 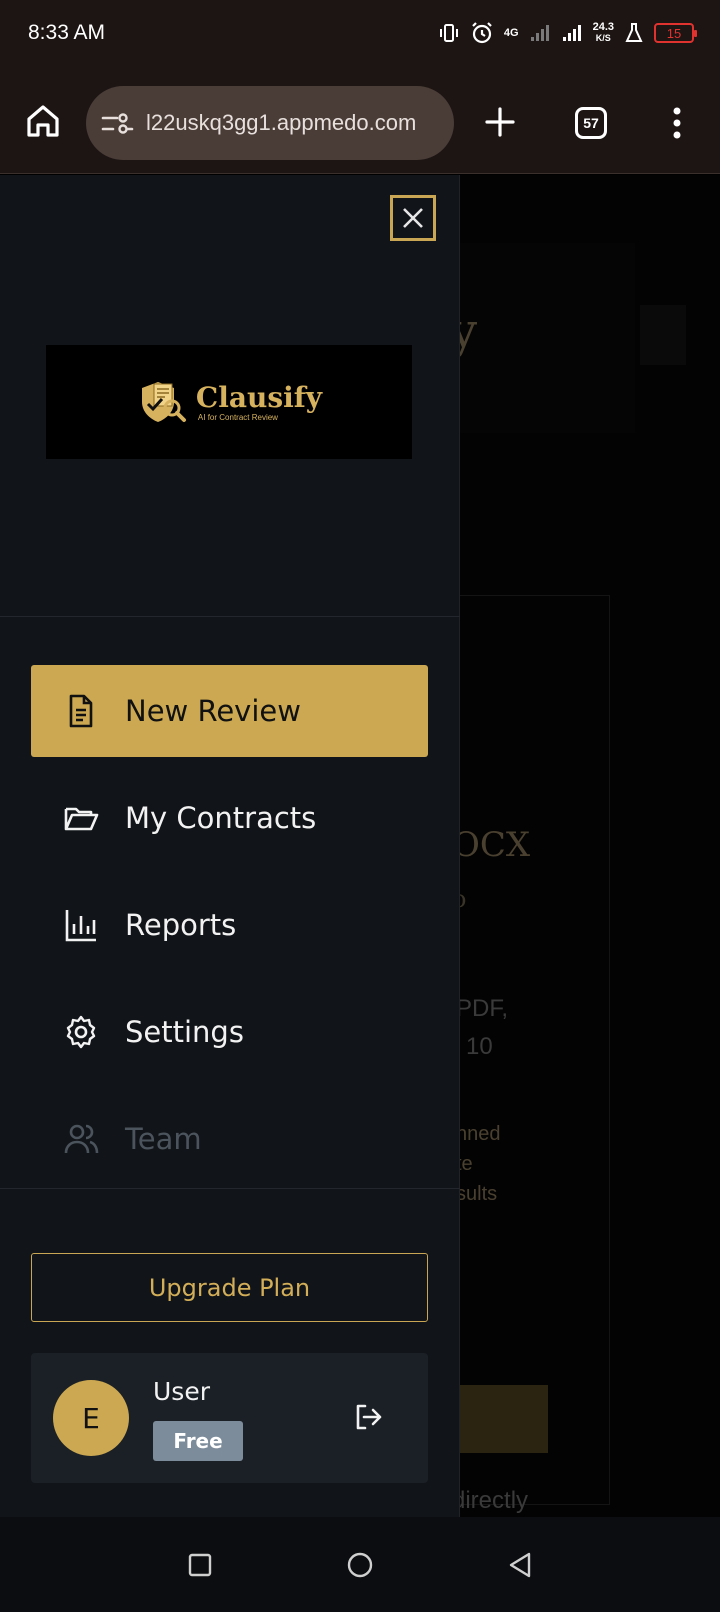 What do you see at coordinates (184, 1032) in the screenshot?
I see `nav-item-label: Settings` at bounding box center [184, 1032].